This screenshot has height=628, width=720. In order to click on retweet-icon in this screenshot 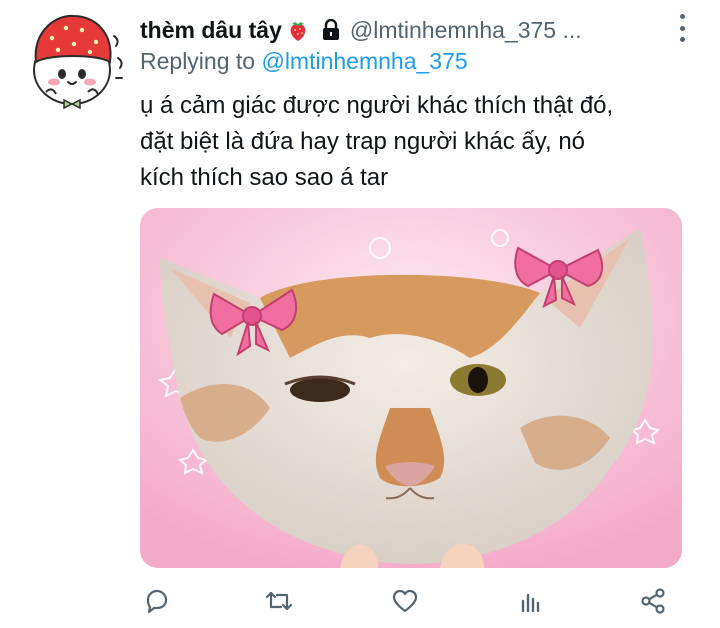, I will do `click(279, 601)`.